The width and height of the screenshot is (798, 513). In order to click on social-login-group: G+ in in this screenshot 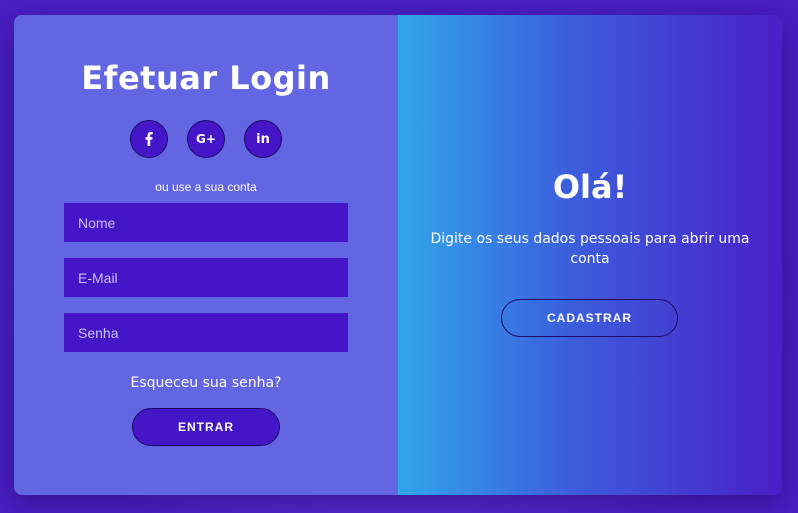, I will do `click(206, 140)`.